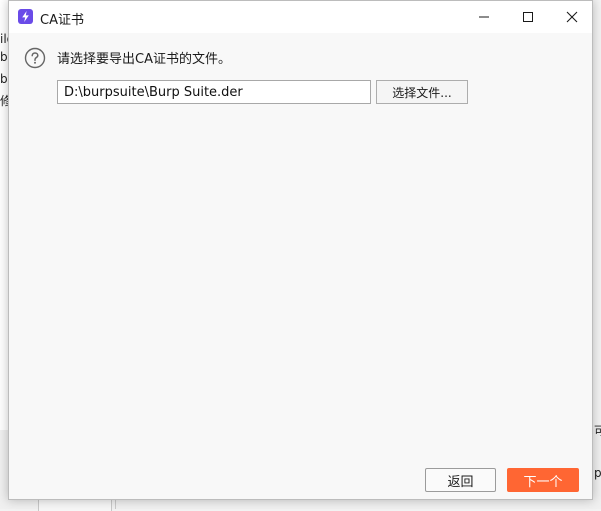 The image size is (601, 511). I want to click on background-text-fragment: 可, so click(597, 431).